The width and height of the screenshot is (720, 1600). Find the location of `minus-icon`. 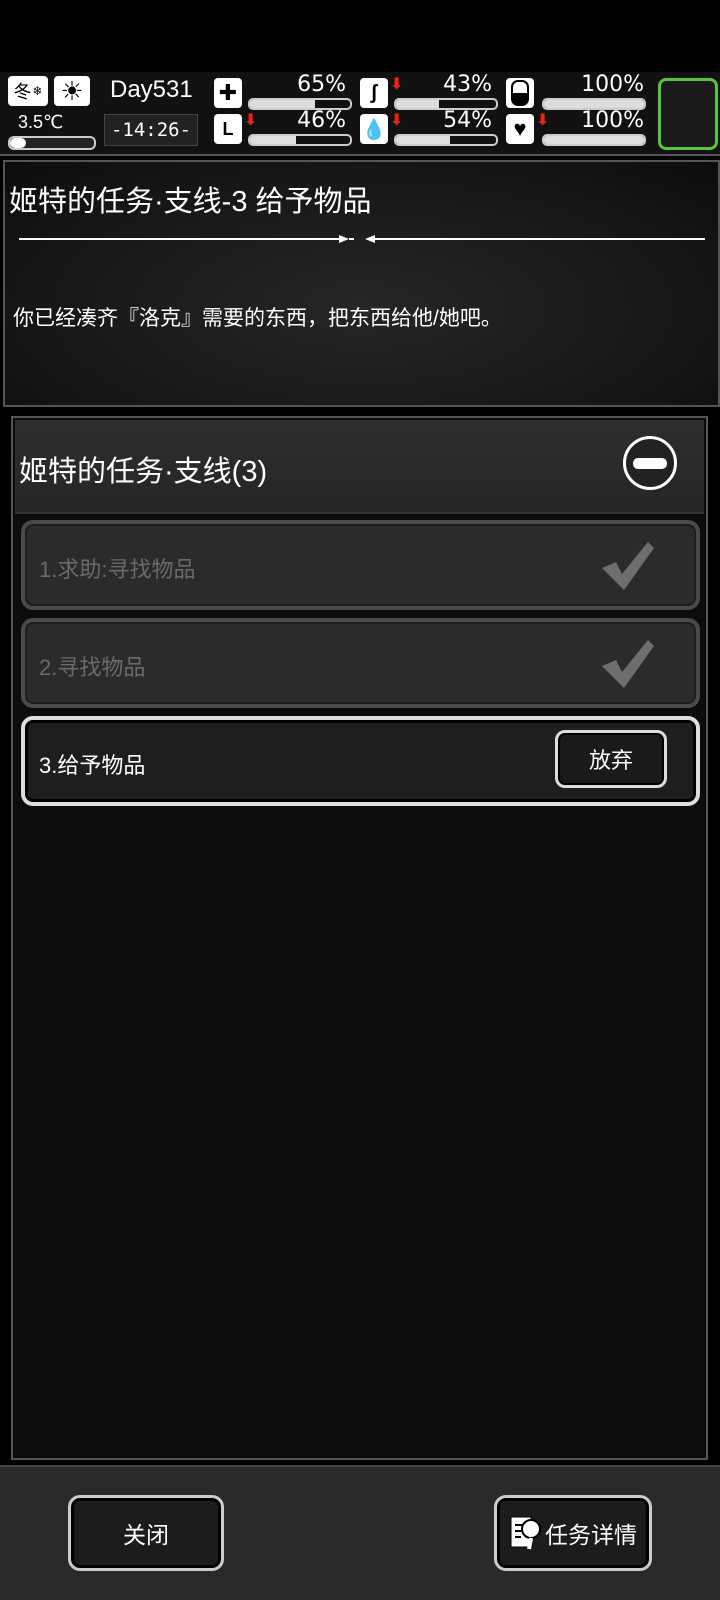

minus-icon is located at coordinates (650, 463).